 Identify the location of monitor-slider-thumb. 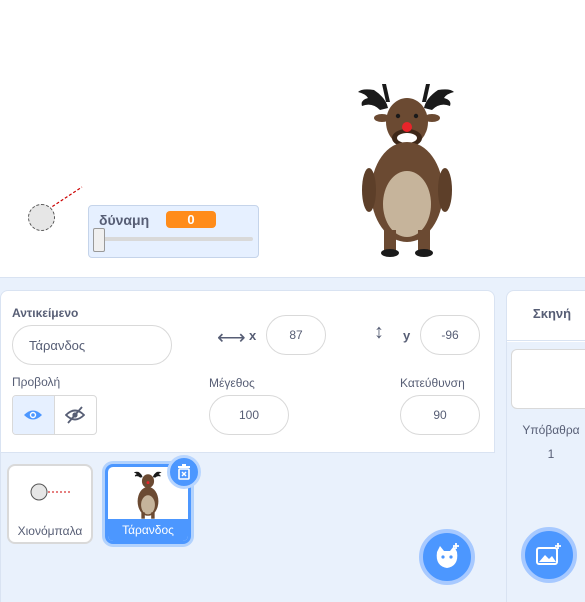
(99, 240).